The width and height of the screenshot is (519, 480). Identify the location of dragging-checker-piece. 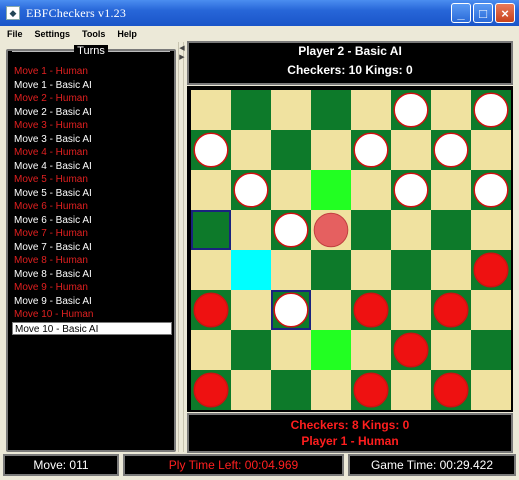
(331, 230).